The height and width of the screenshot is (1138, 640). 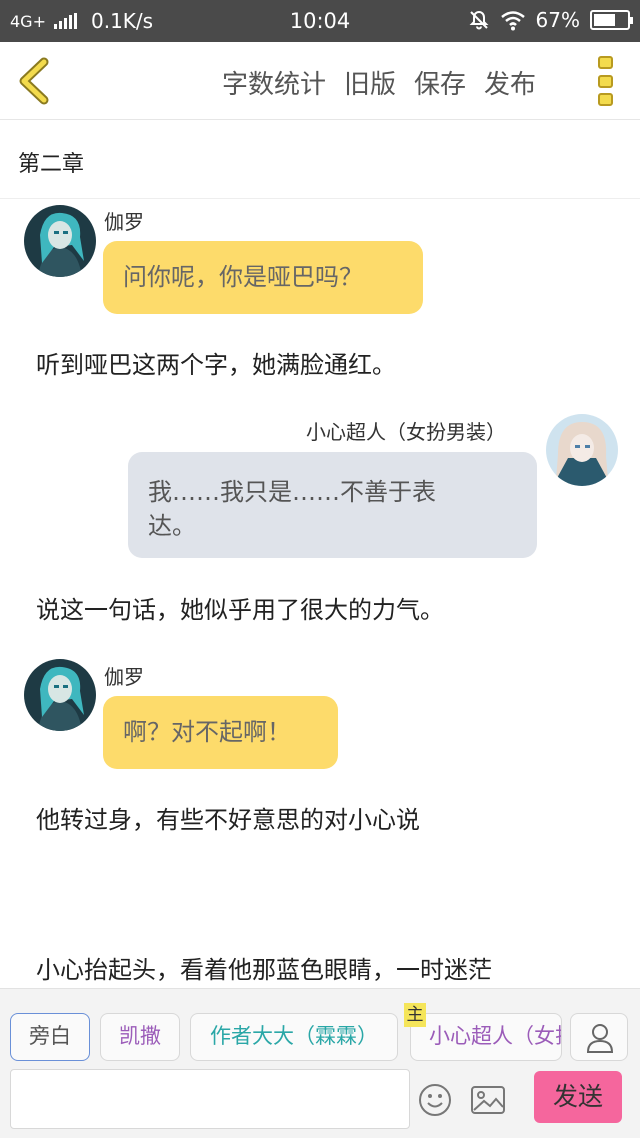 I want to click on role-picker-button, so click(x=599, y=1037).